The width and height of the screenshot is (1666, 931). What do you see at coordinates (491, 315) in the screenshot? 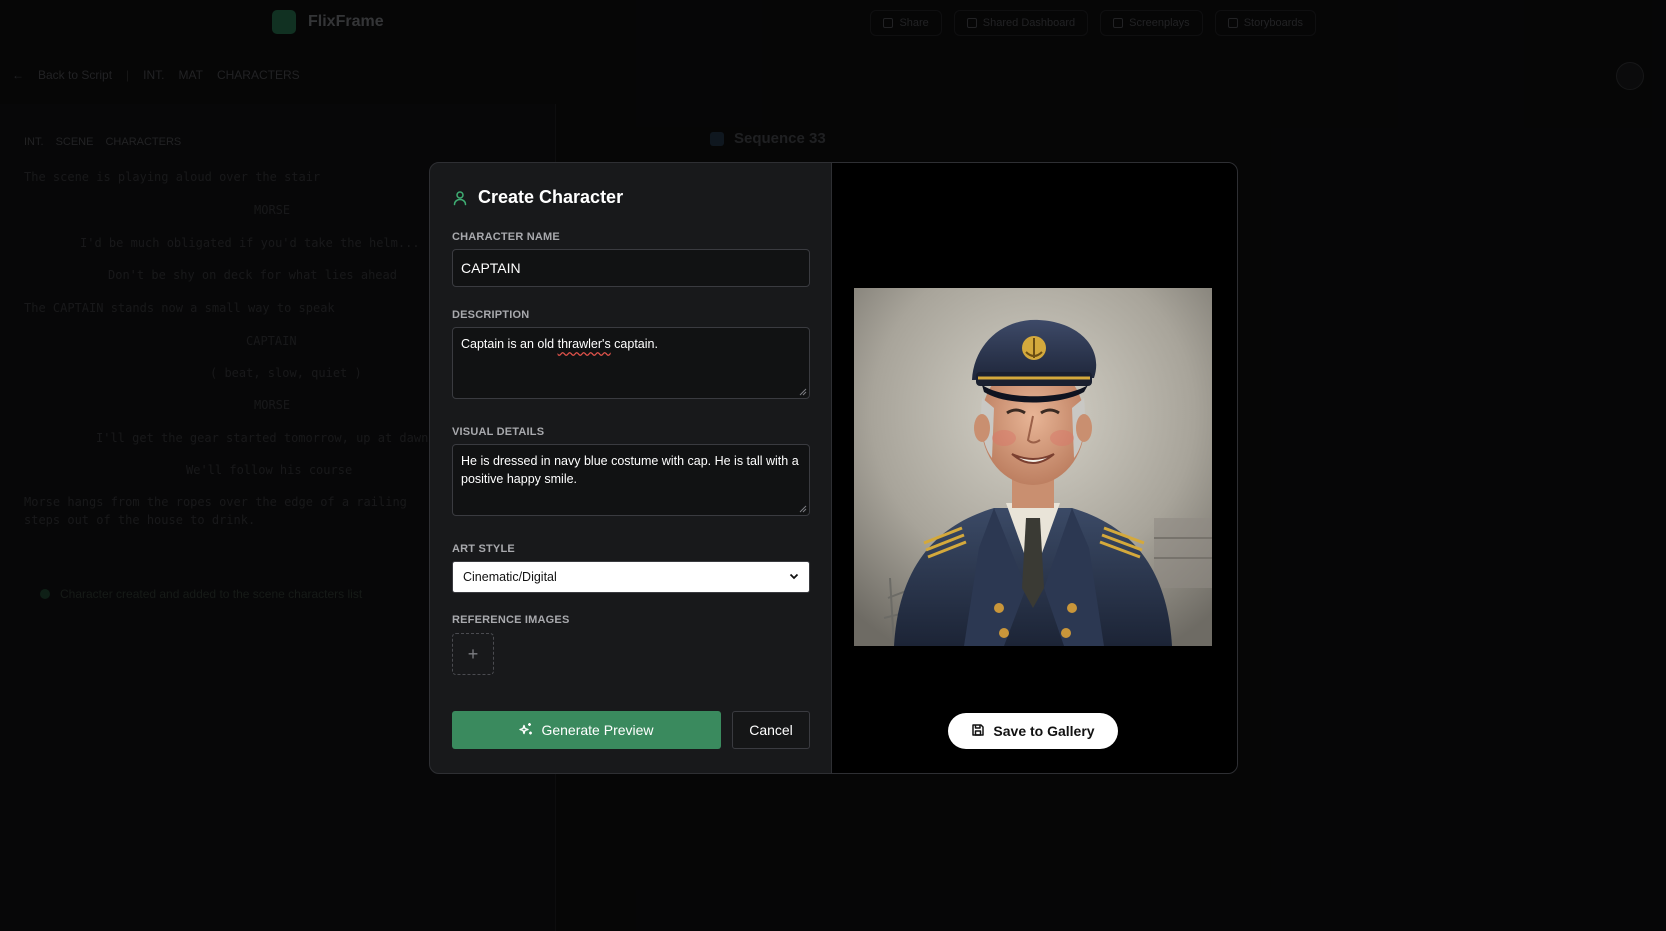
I see `description-label: DESCRIPTION` at bounding box center [491, 315].